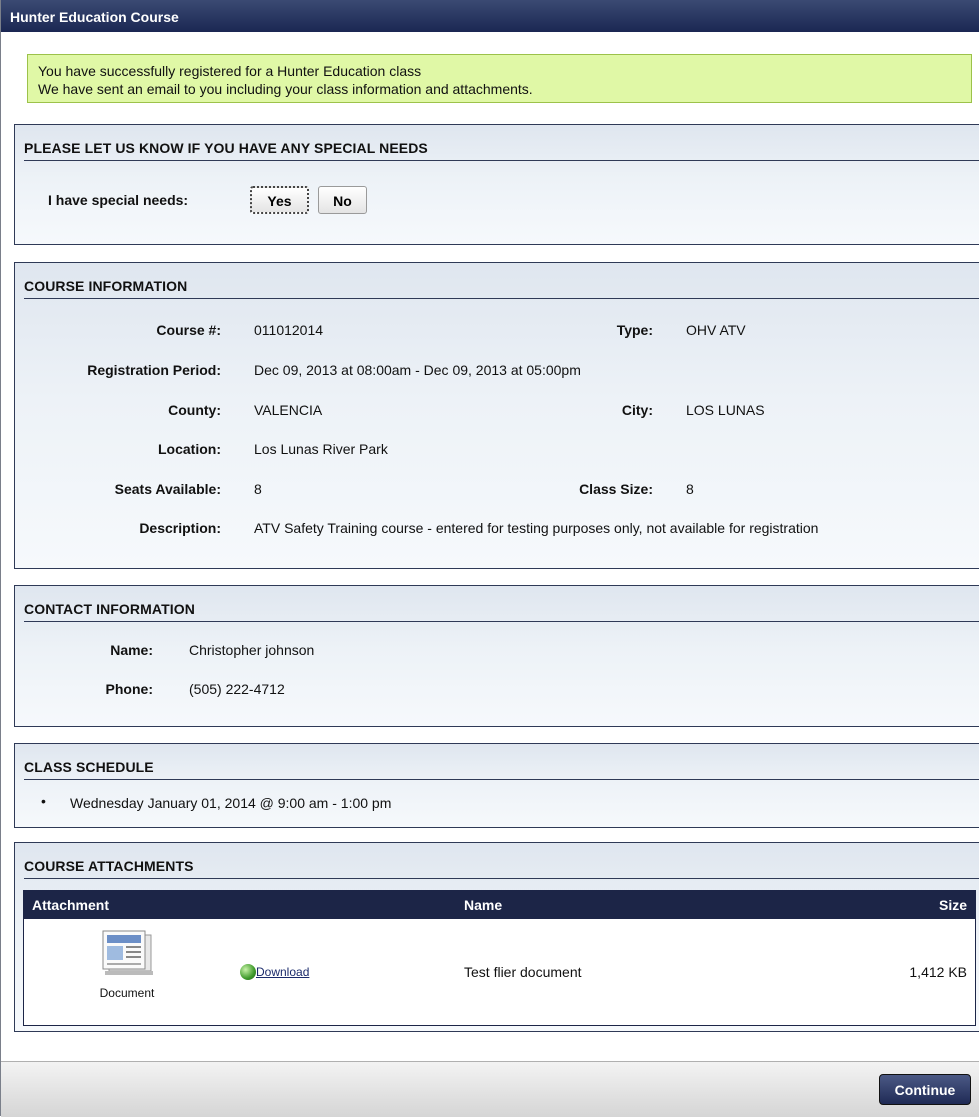 Image resolution: width=979 pixels, height=1117 pixels. I want to click on download-cell: Download, so click(343, 972).